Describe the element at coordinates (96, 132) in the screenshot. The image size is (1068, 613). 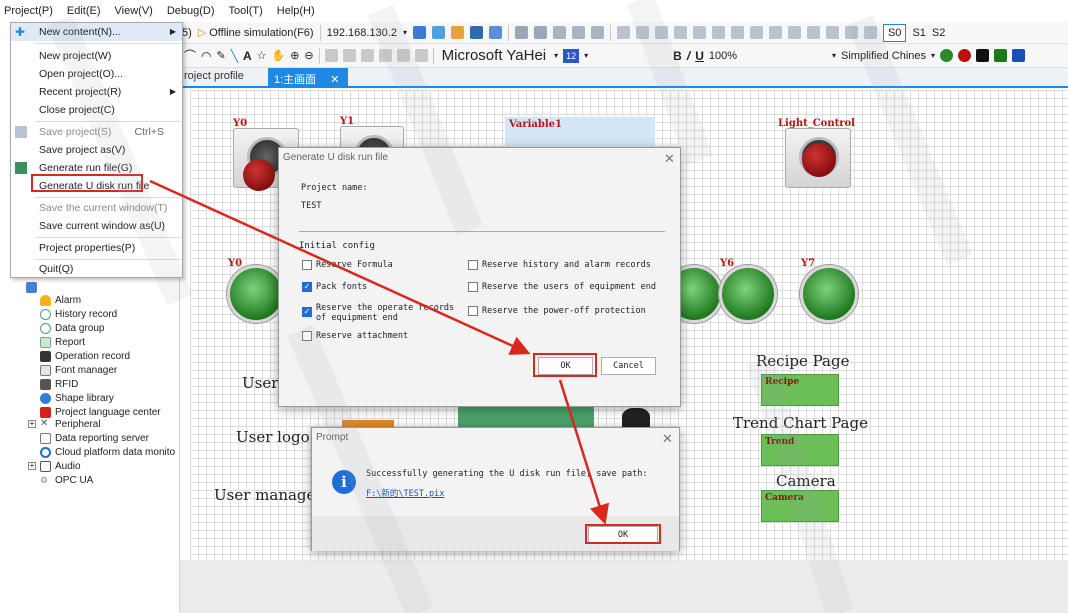
I see `menu-item-save-project: Save project(S) Ctrl+S` at that location.